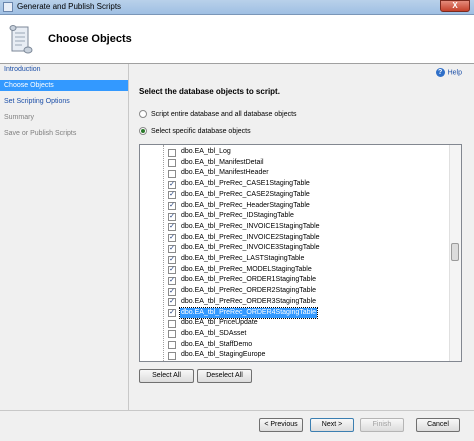 The height and width of the screenshot is (441, 474). What do you see at coordinates (225, 173) in the screenshot?
I see `object-name: dbo.EA_tbl_ManifestHeader` at bounding box center [225, 173].